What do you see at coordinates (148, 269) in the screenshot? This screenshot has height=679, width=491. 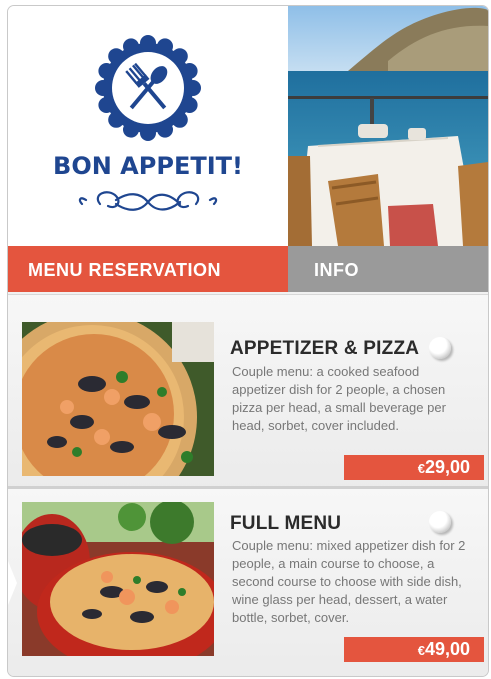 I see `tab-menu-reservation: MENU RESERVATION` at bounding box center [148, 269].